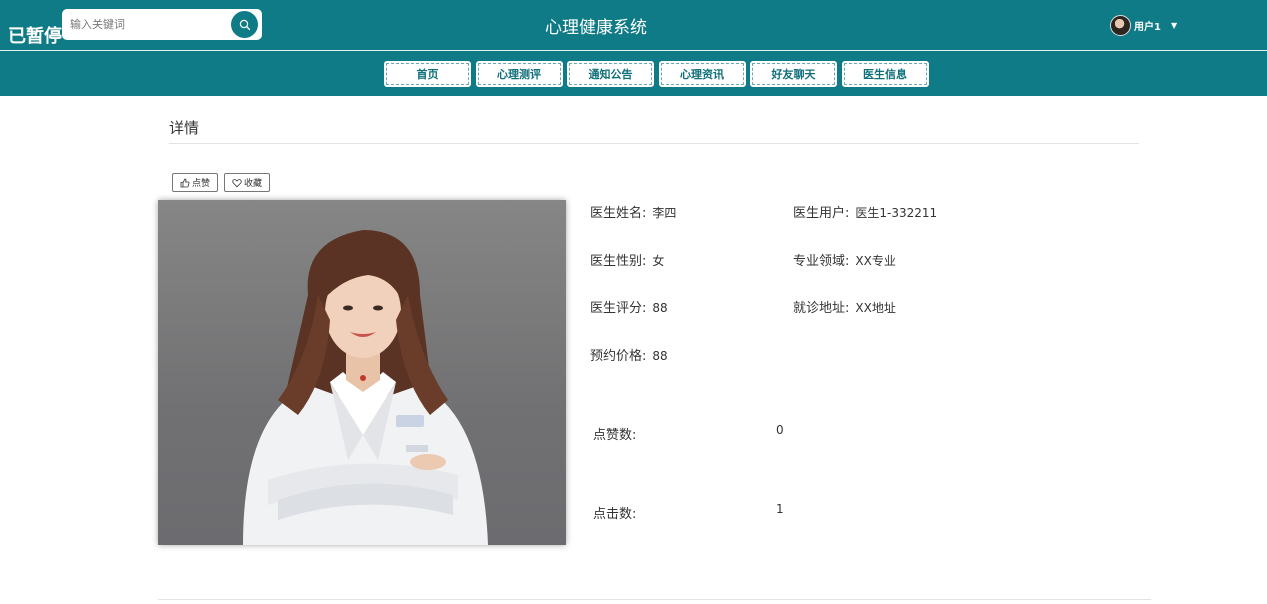 The height and width of the screenshot is (604, 1267). What do you see at coordinates (780, 509) in the screenshot?
I see `clicks-count-value: 1` at bounding box center [780, 509].